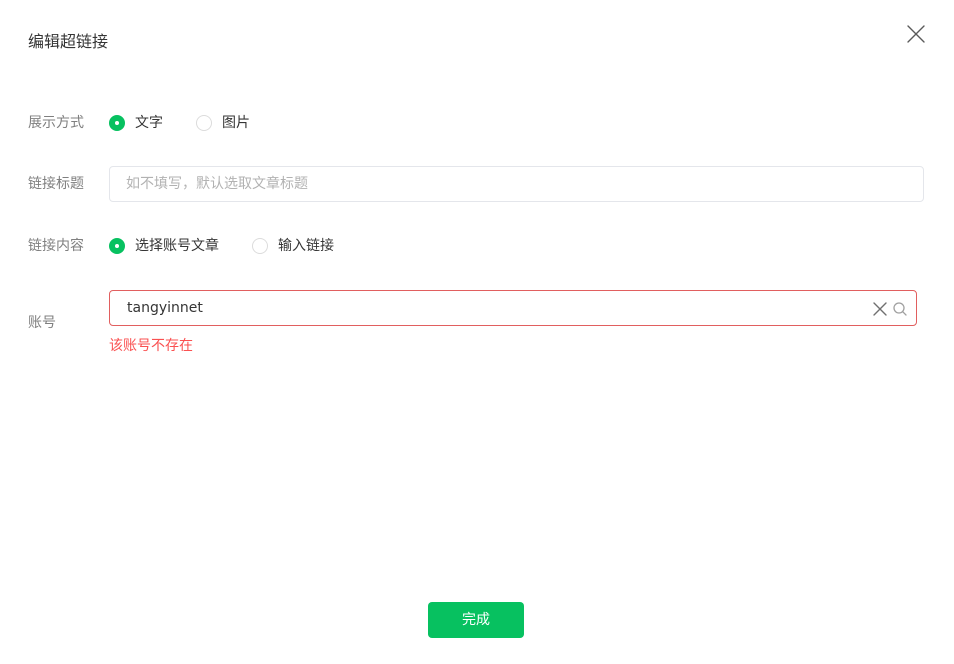 Image resolution: width=954 pixels, height=664 pixels. Describe the element at coordinates (42, 323) in the screenshot. I see `account-label: 账号` at that location.